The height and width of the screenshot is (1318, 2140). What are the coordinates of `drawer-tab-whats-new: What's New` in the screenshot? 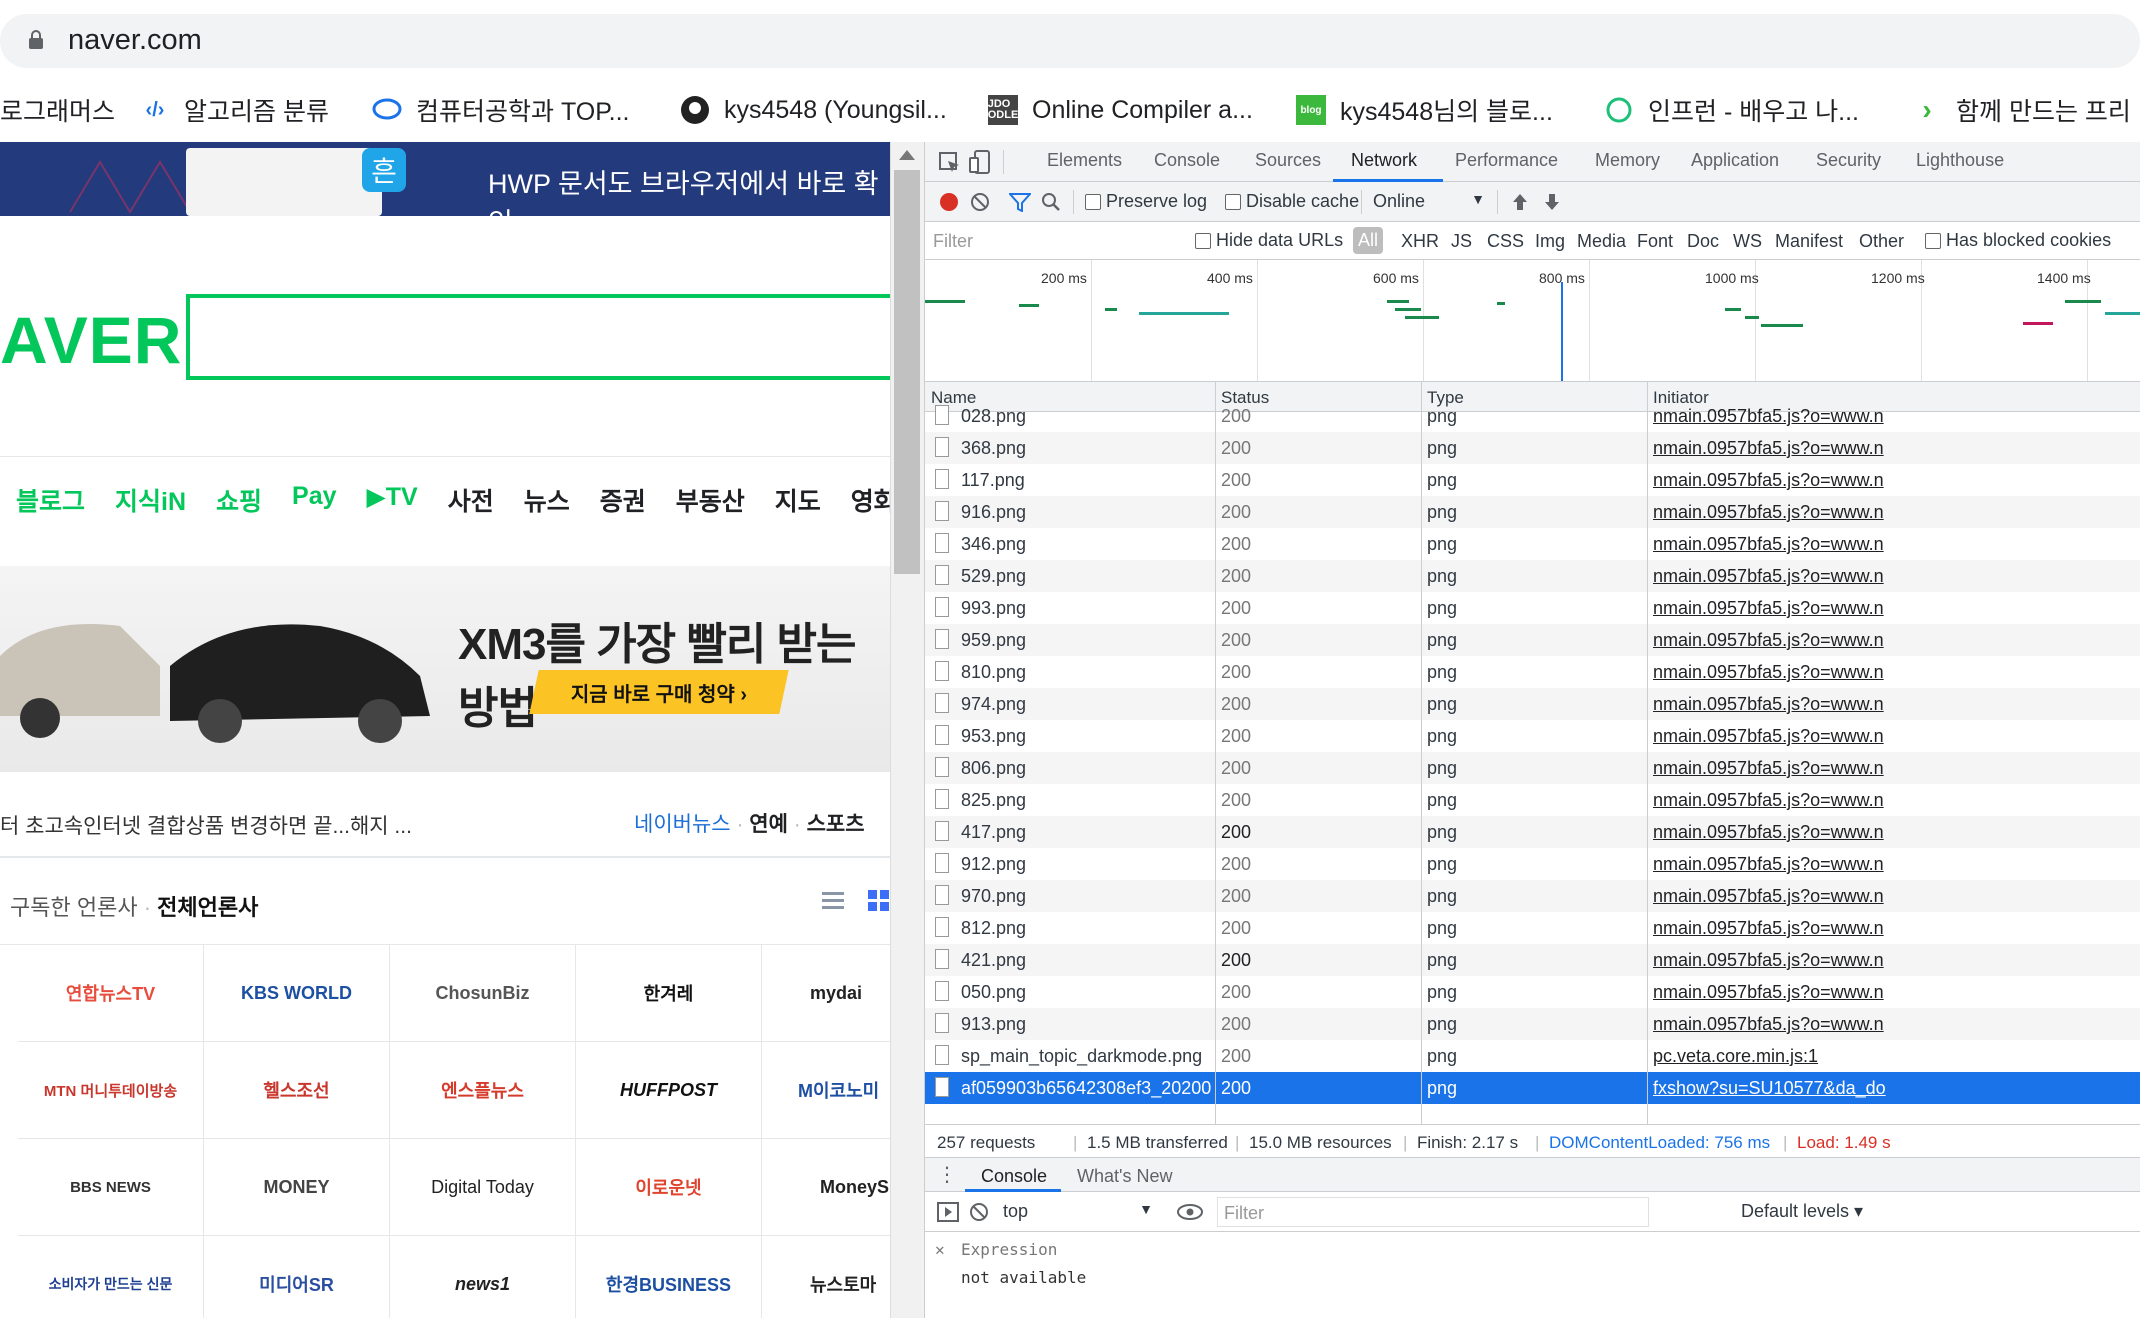 It's located at (1124, 1176).